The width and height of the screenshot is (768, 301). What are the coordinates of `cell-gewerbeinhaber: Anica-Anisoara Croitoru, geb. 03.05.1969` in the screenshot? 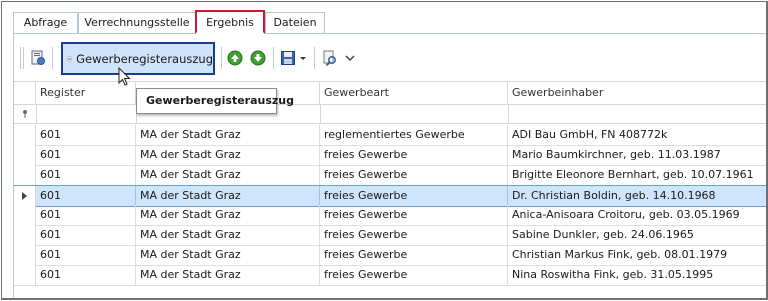 It's located at (626, 214).